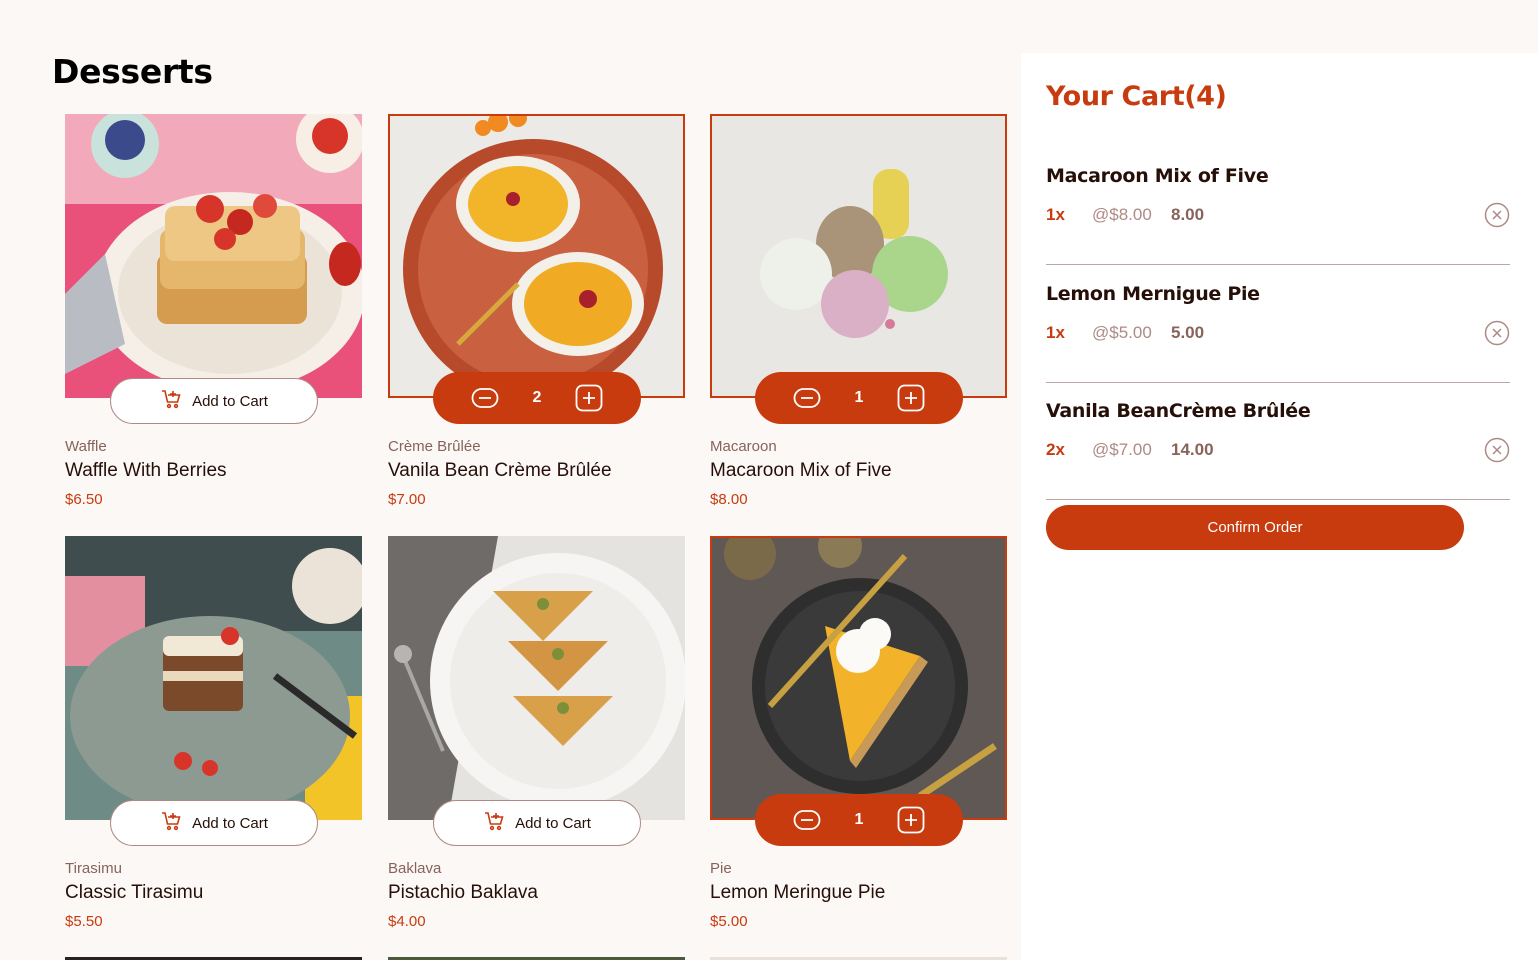  Describe the element at coordinates (1122, 449) in the screenshot. I see `cart-item-unit-price: @$7.00` at that location.